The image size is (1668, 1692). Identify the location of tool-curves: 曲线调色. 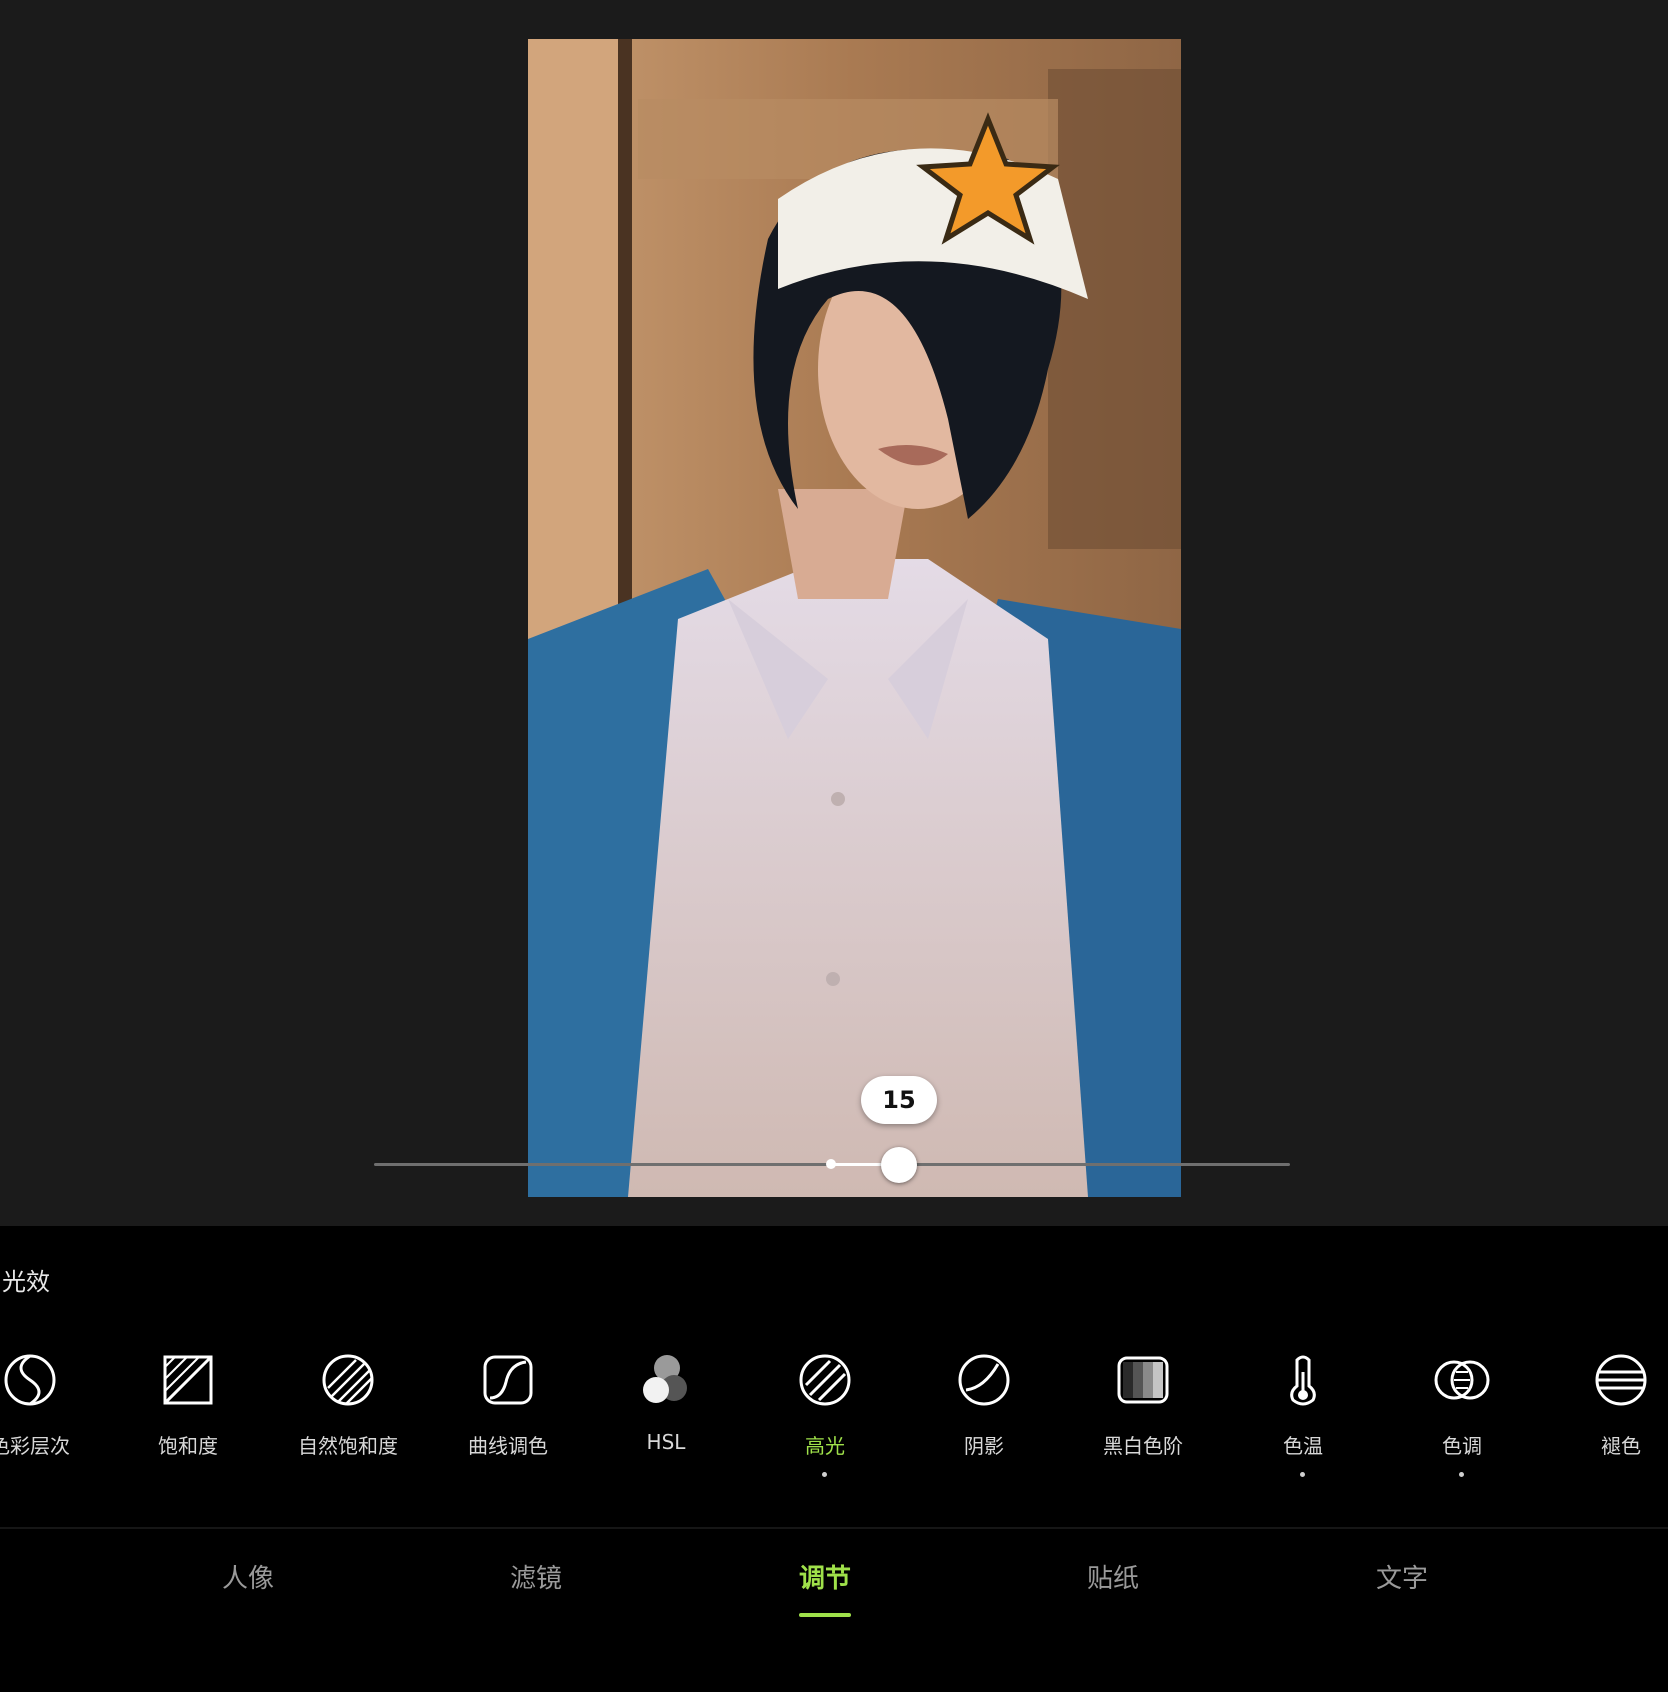
(508, 1417).